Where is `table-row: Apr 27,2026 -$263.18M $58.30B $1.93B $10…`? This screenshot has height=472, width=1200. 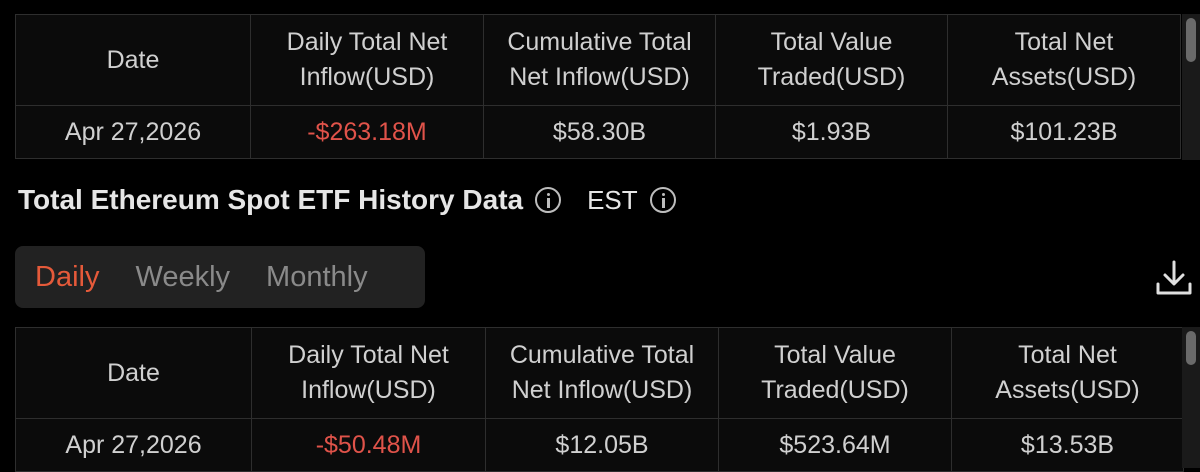
table-row: Apr 27,2026 -$263.18M $58.30B $1.93B $10… is located at coordinates (598, 132).